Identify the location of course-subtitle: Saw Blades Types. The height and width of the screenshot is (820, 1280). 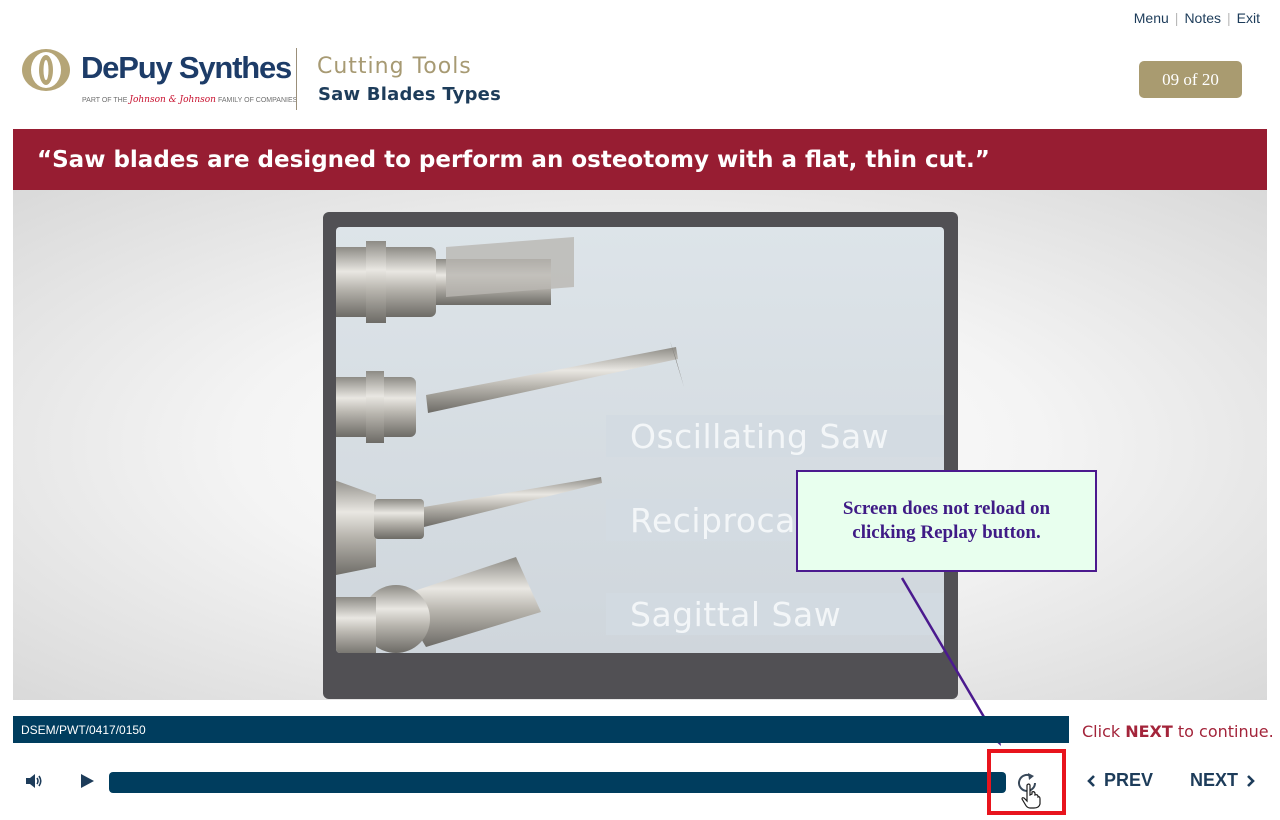
(409, 94).